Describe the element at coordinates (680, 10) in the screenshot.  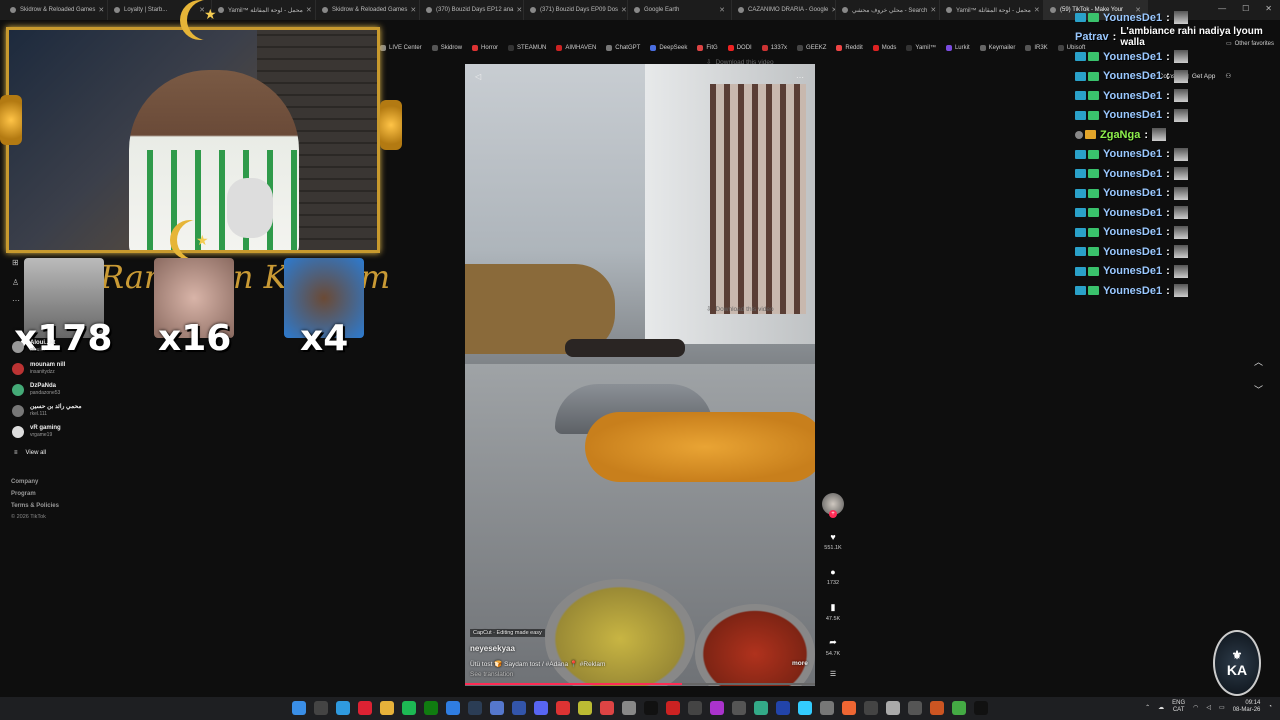
I see `browser-tab: Google Earth ✕` at that location.